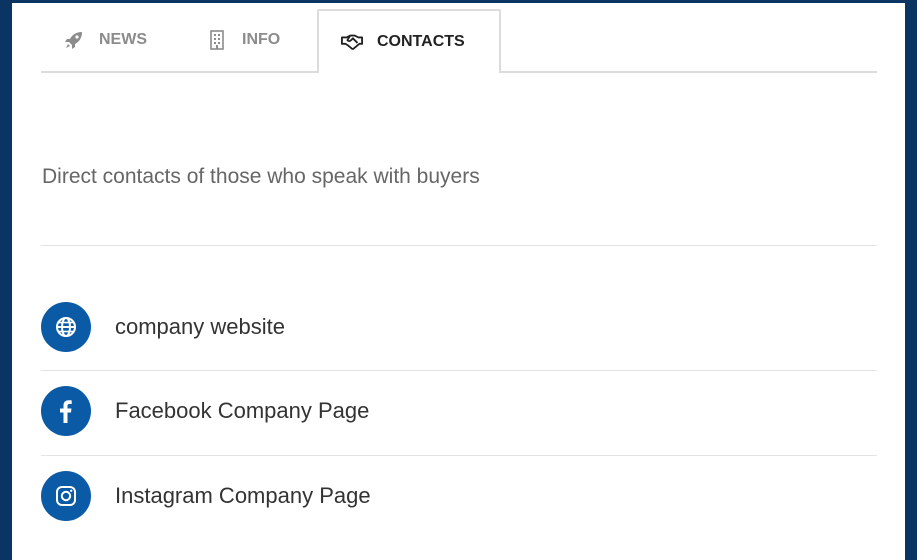 The width and height of the screenshot is (917, 560). Describe the element at coordinates (217, 40) in the screenshot. I see `building-icon` at that location.